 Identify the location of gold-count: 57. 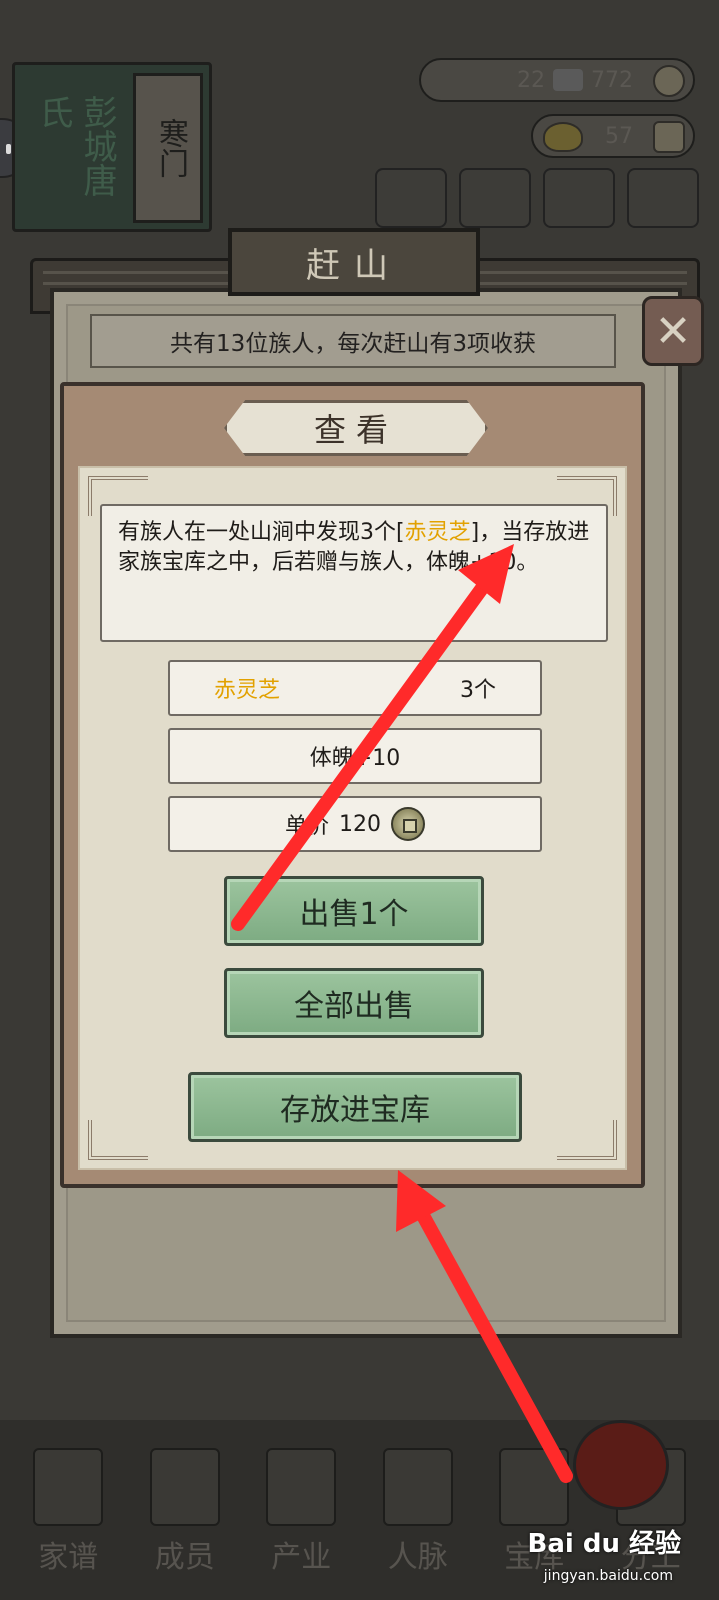
(619, 136).